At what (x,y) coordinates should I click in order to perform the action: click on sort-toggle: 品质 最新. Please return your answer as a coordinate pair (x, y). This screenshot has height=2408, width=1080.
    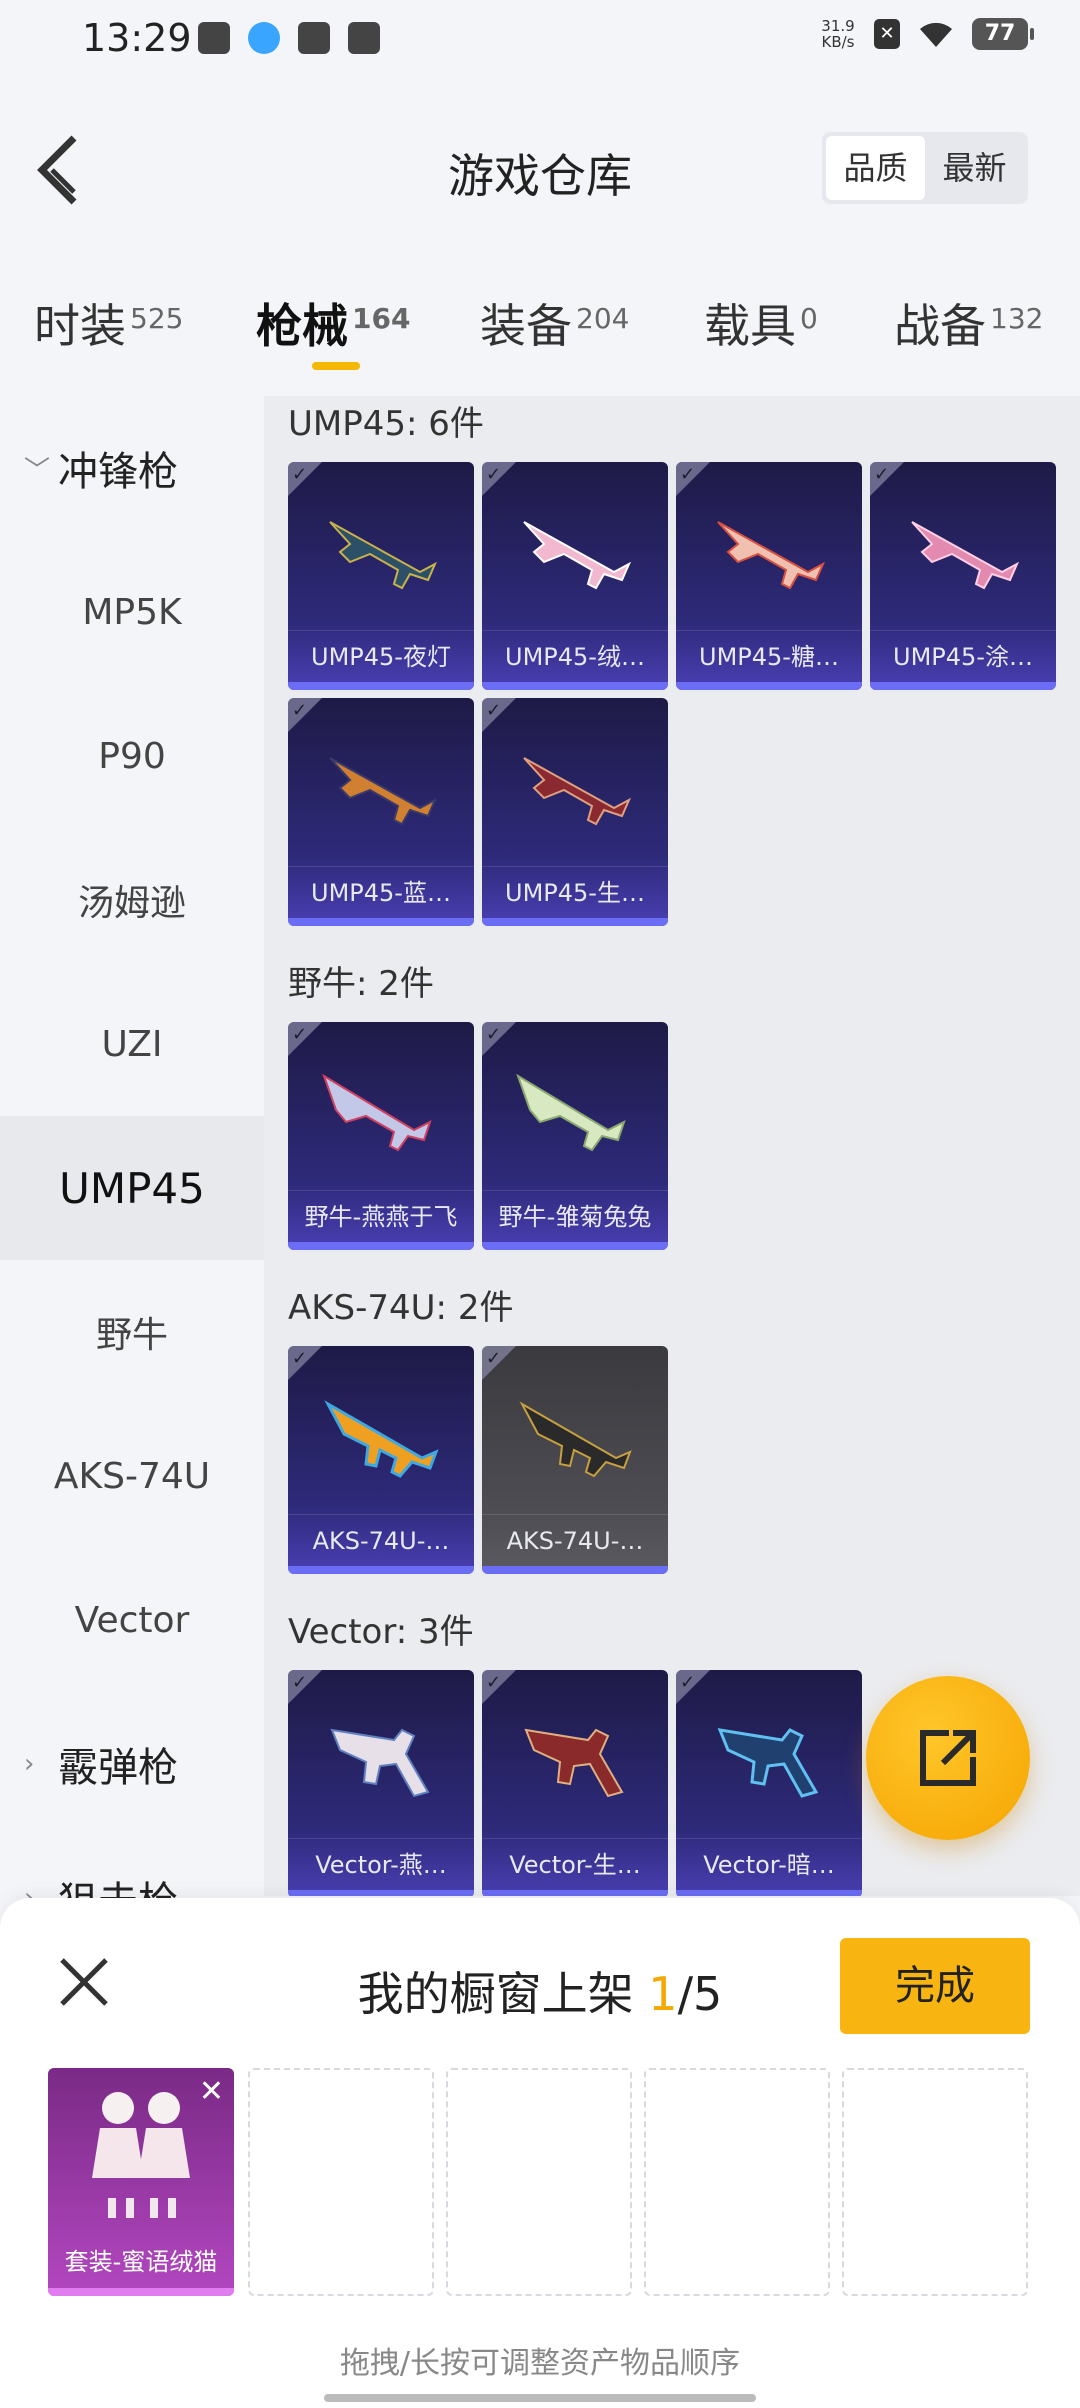
    Looking at the image, I should click on (925, 168).